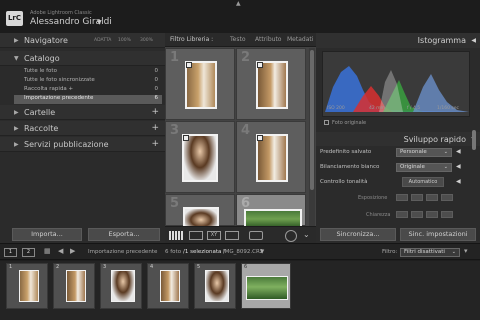 This screenshot has width=480, height=320. What do you see at coordinates (326, 122) in the screenshot?
I see `original-photo-checkbox` at bounding box center [326, 122].